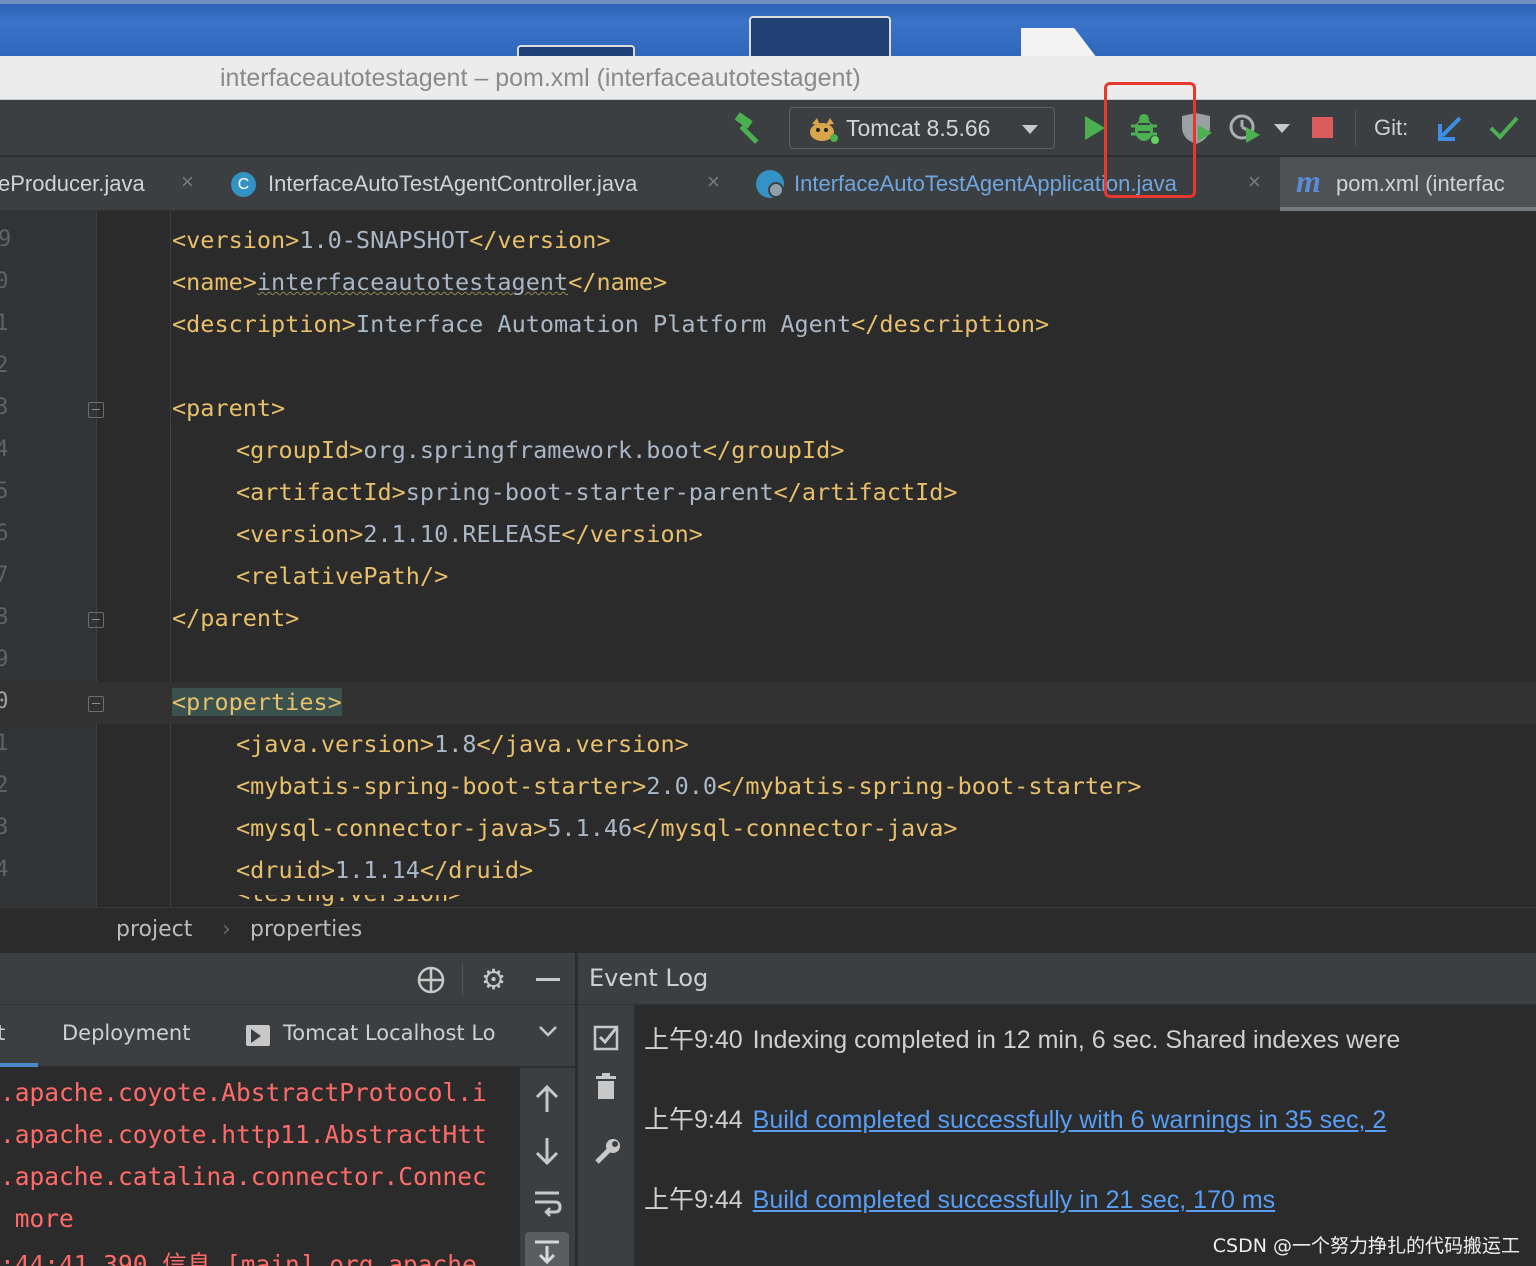 This screenshot has width=1536, height=1266. I want to click on code-line: 19, so click(768, 661).